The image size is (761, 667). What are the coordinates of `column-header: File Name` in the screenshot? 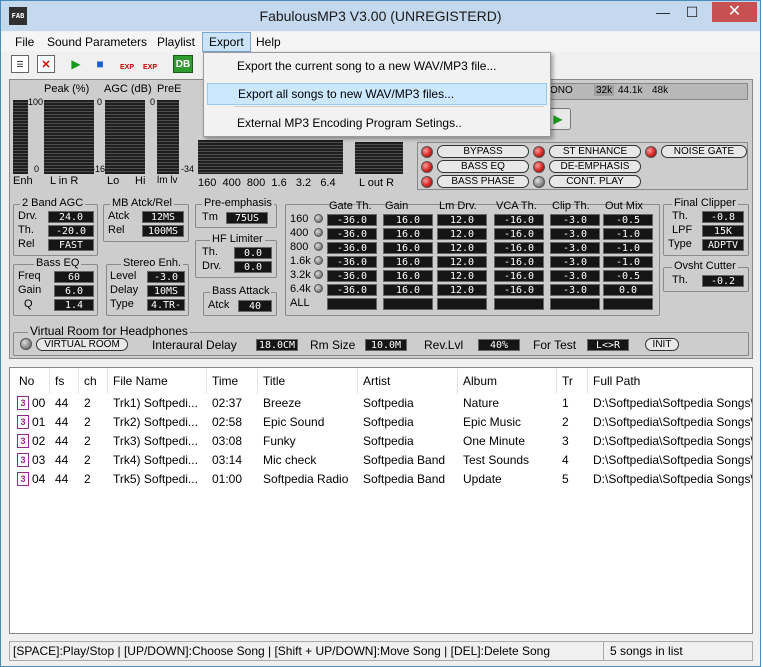 It's located at (157, 381).